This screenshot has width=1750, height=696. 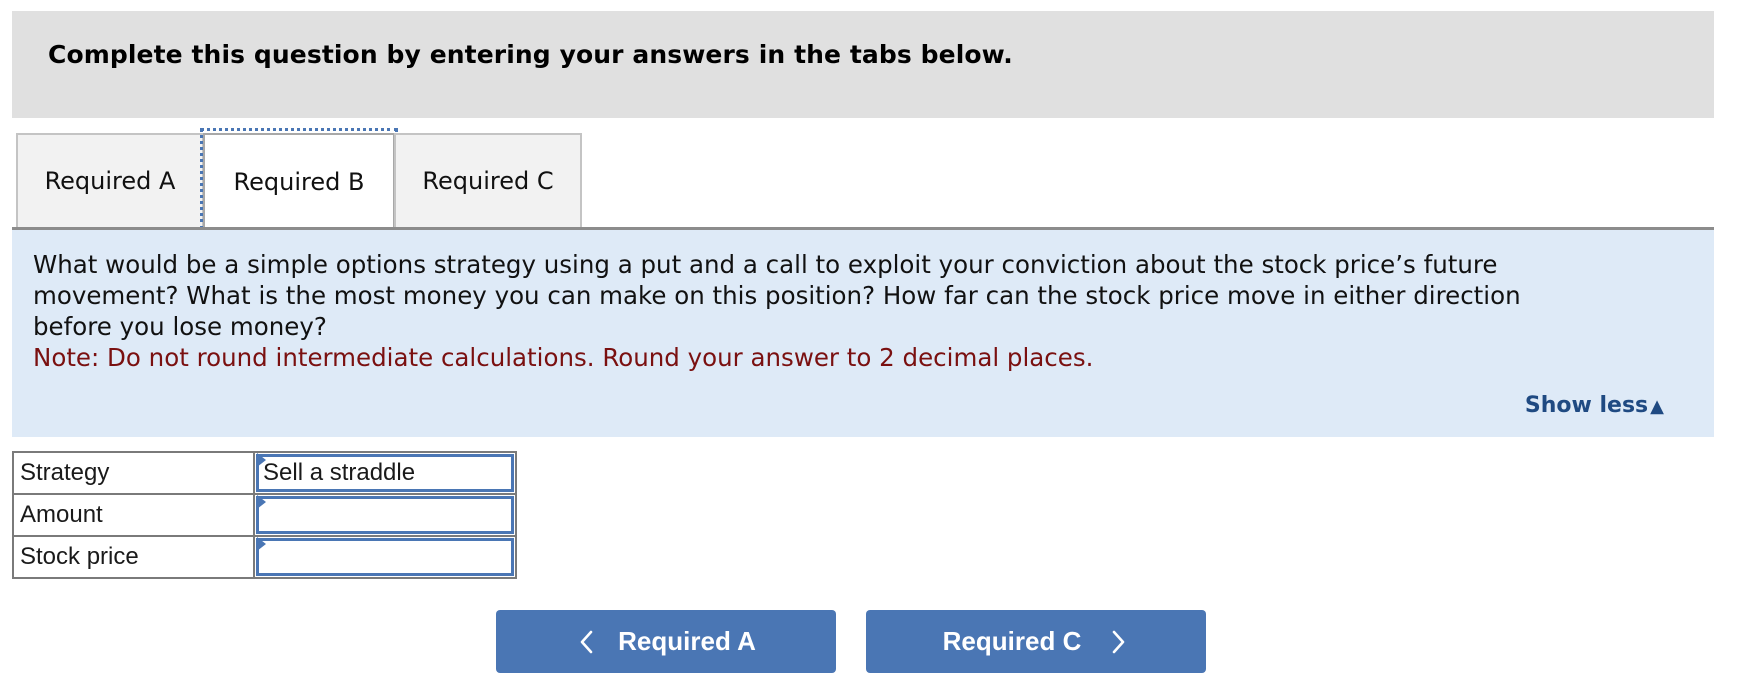 I want to click on question-line: before you lose money?, so click(x=180, y=326).